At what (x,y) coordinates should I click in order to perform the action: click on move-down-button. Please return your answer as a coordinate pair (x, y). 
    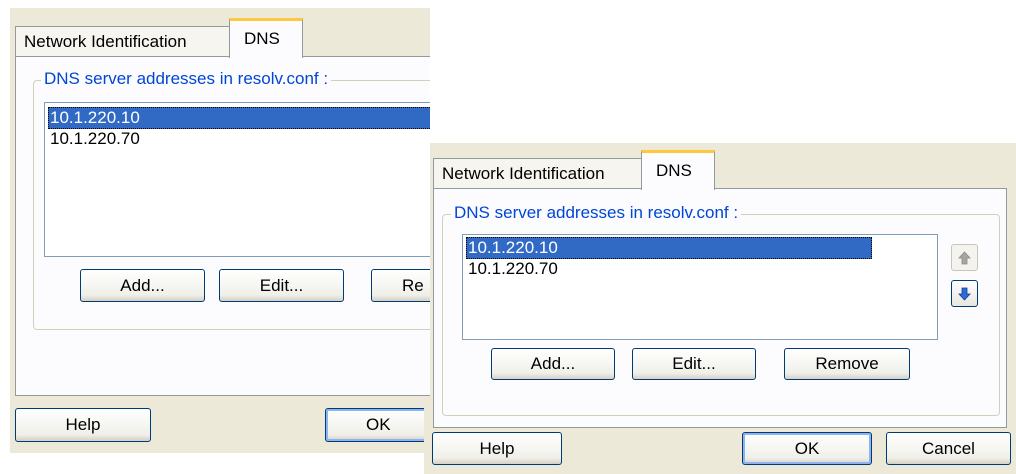
    Looking at the image, I should click on (964, 293).